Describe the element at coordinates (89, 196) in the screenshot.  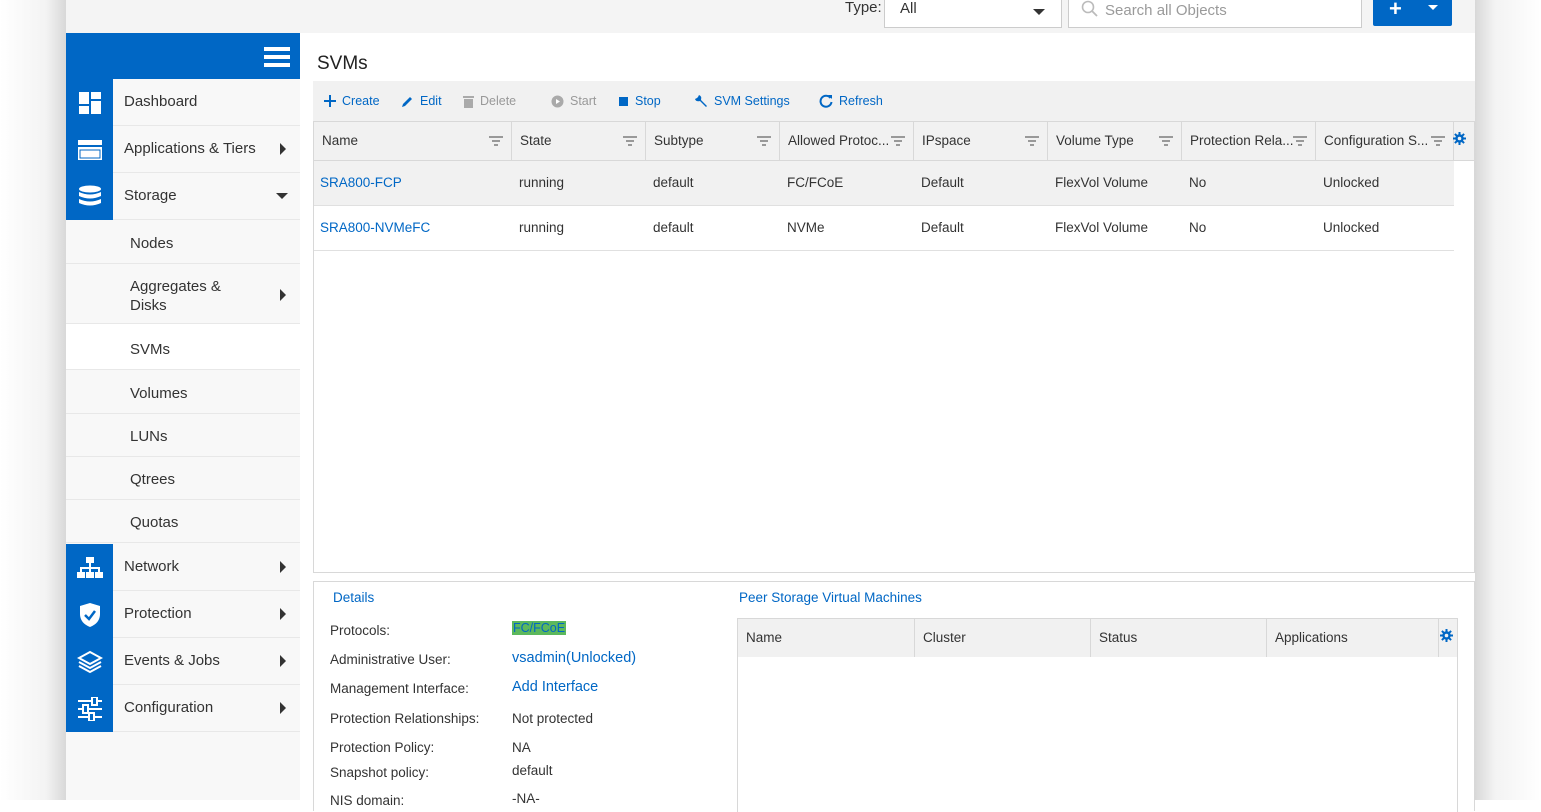
I see `storage-icon` at that location.